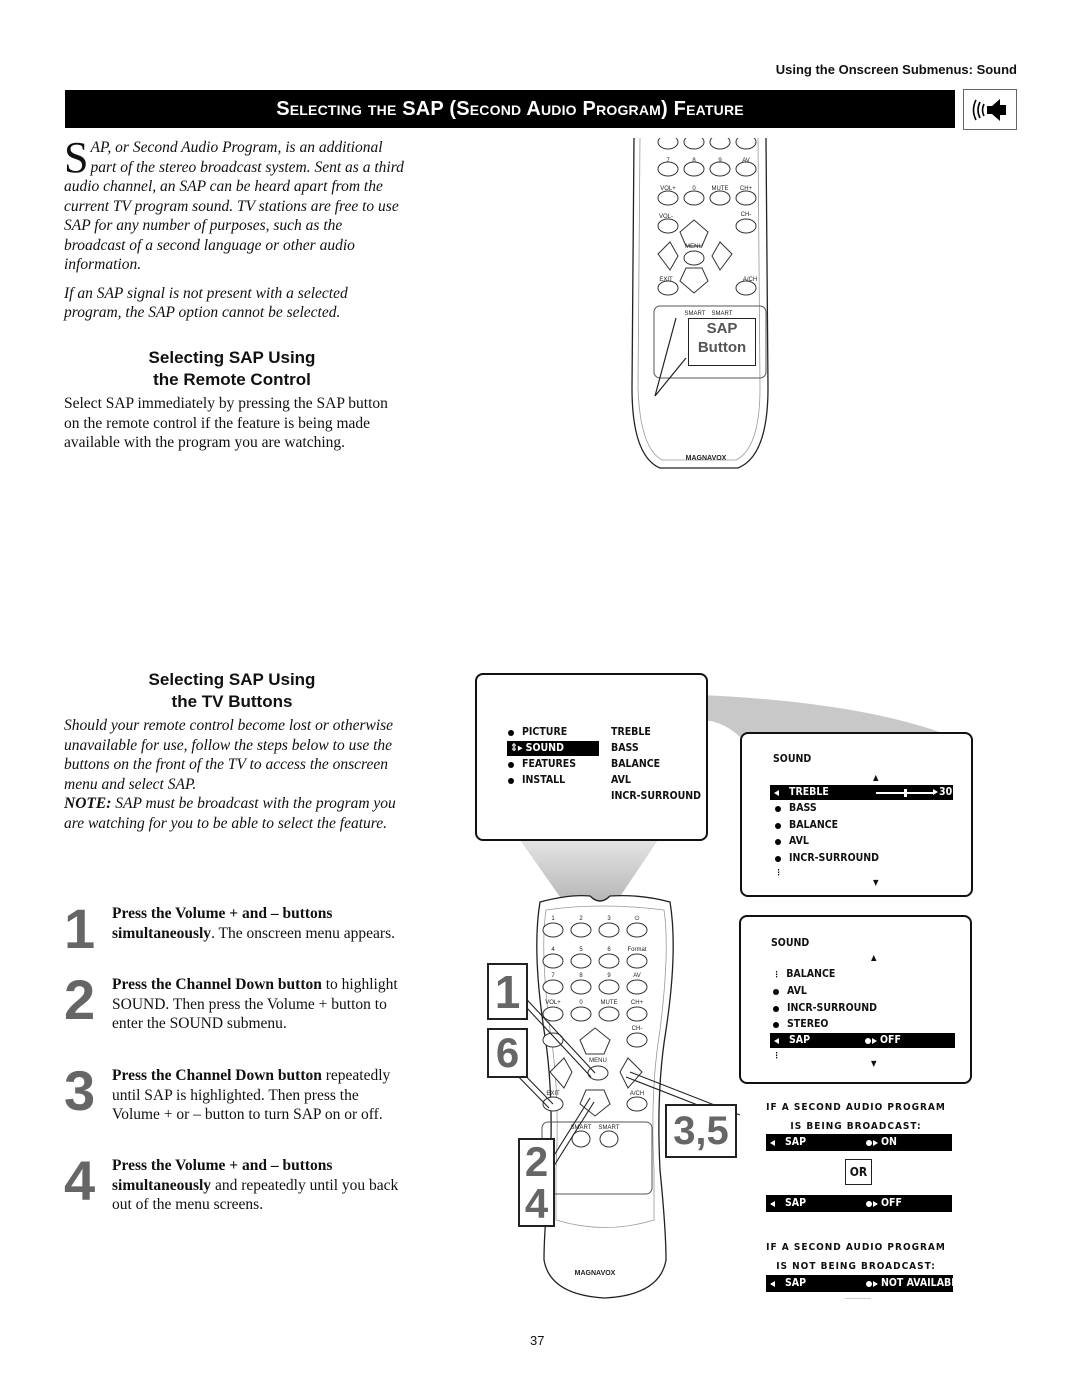 The height and width of the screenshot is (1397, 1080). Describe the element at coordinates (80, 1180) in the screenshot. I see `step-number: 4` at that location.